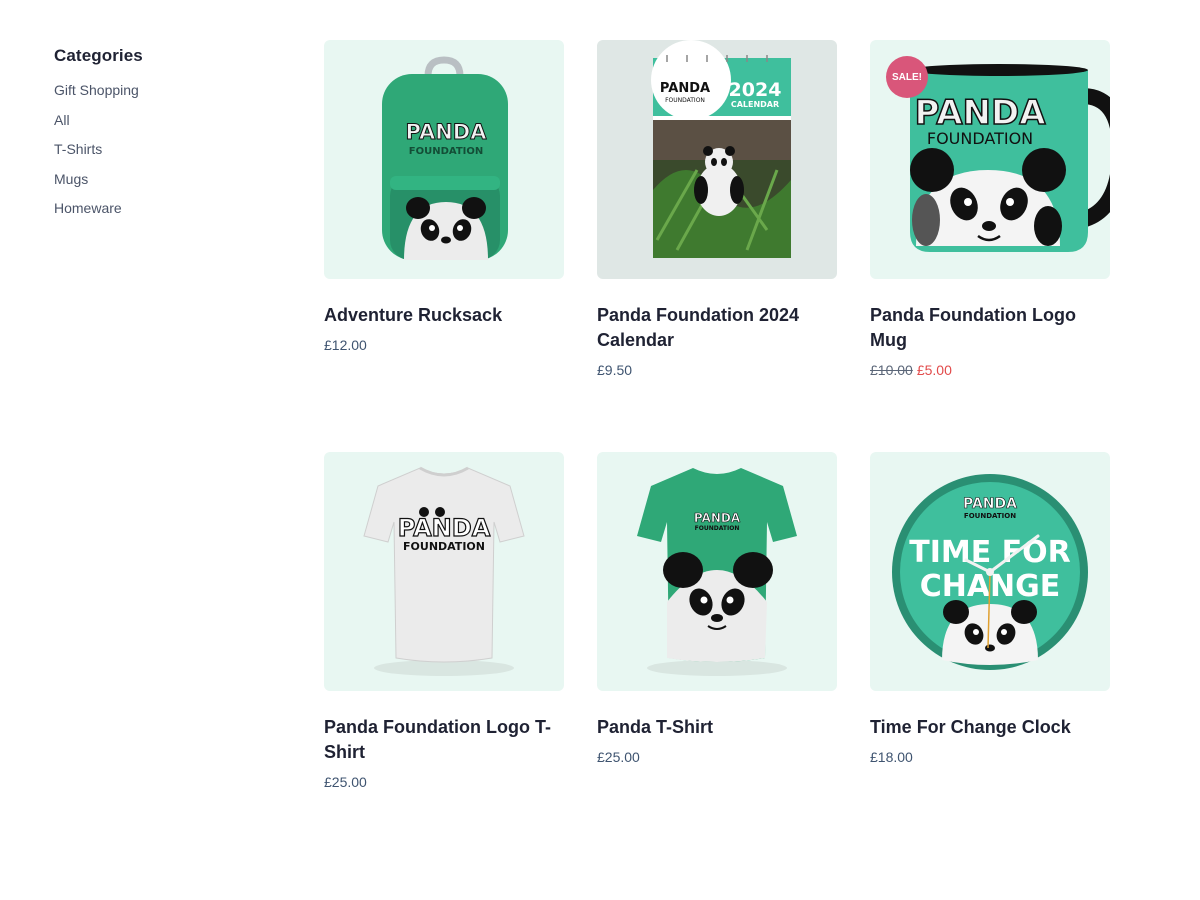 This screenshot has height=900, width=1200. Describe the element at coordinates (685, 100) in the screenshot. I see `calendar-logo-subtext: FOUNDATION` at that location.